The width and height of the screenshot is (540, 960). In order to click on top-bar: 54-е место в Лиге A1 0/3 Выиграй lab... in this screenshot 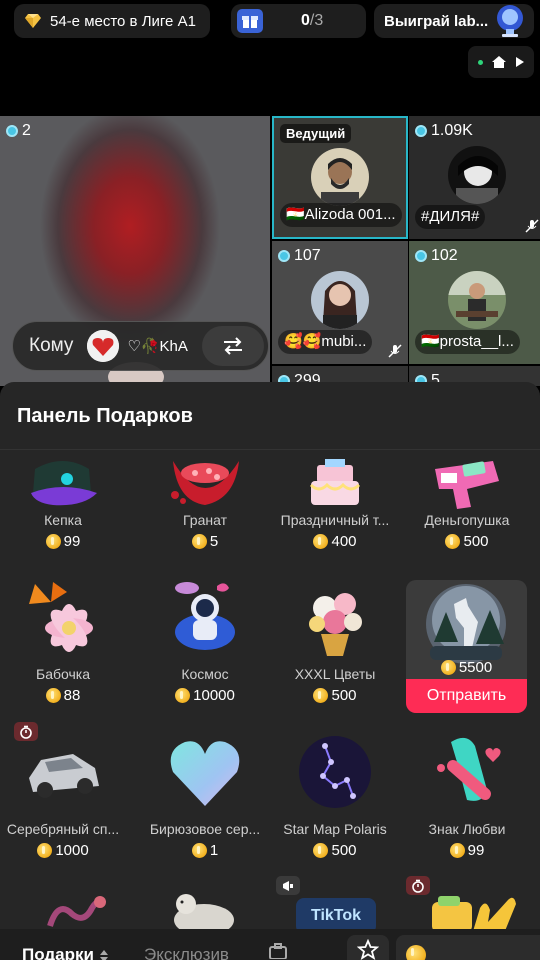, I will do `click(270, 22)`.